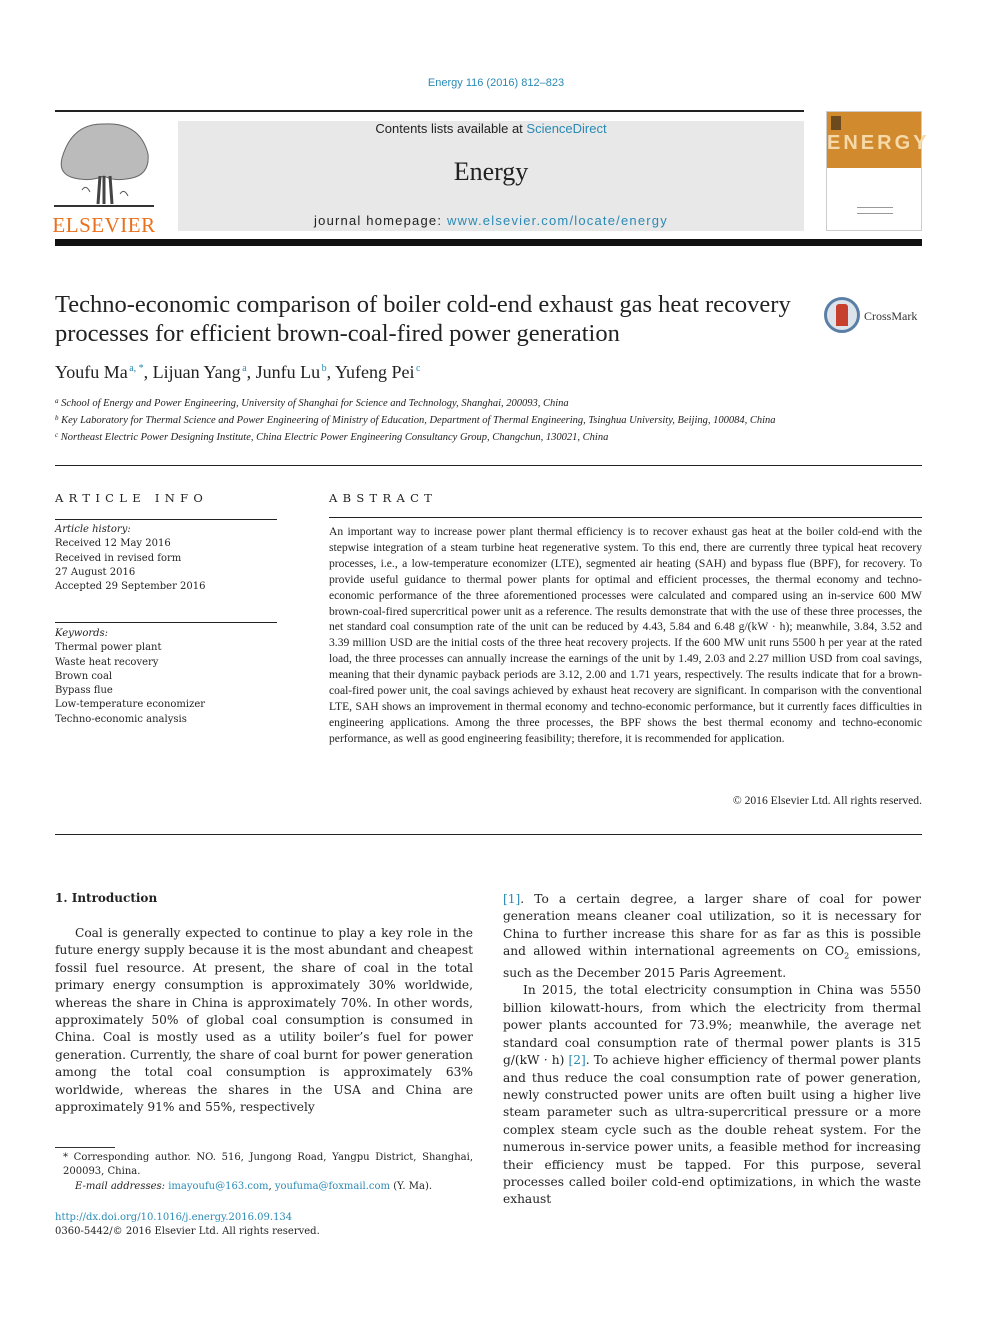  I want to click on author-name: Youfu Ma, so click(91, 372).